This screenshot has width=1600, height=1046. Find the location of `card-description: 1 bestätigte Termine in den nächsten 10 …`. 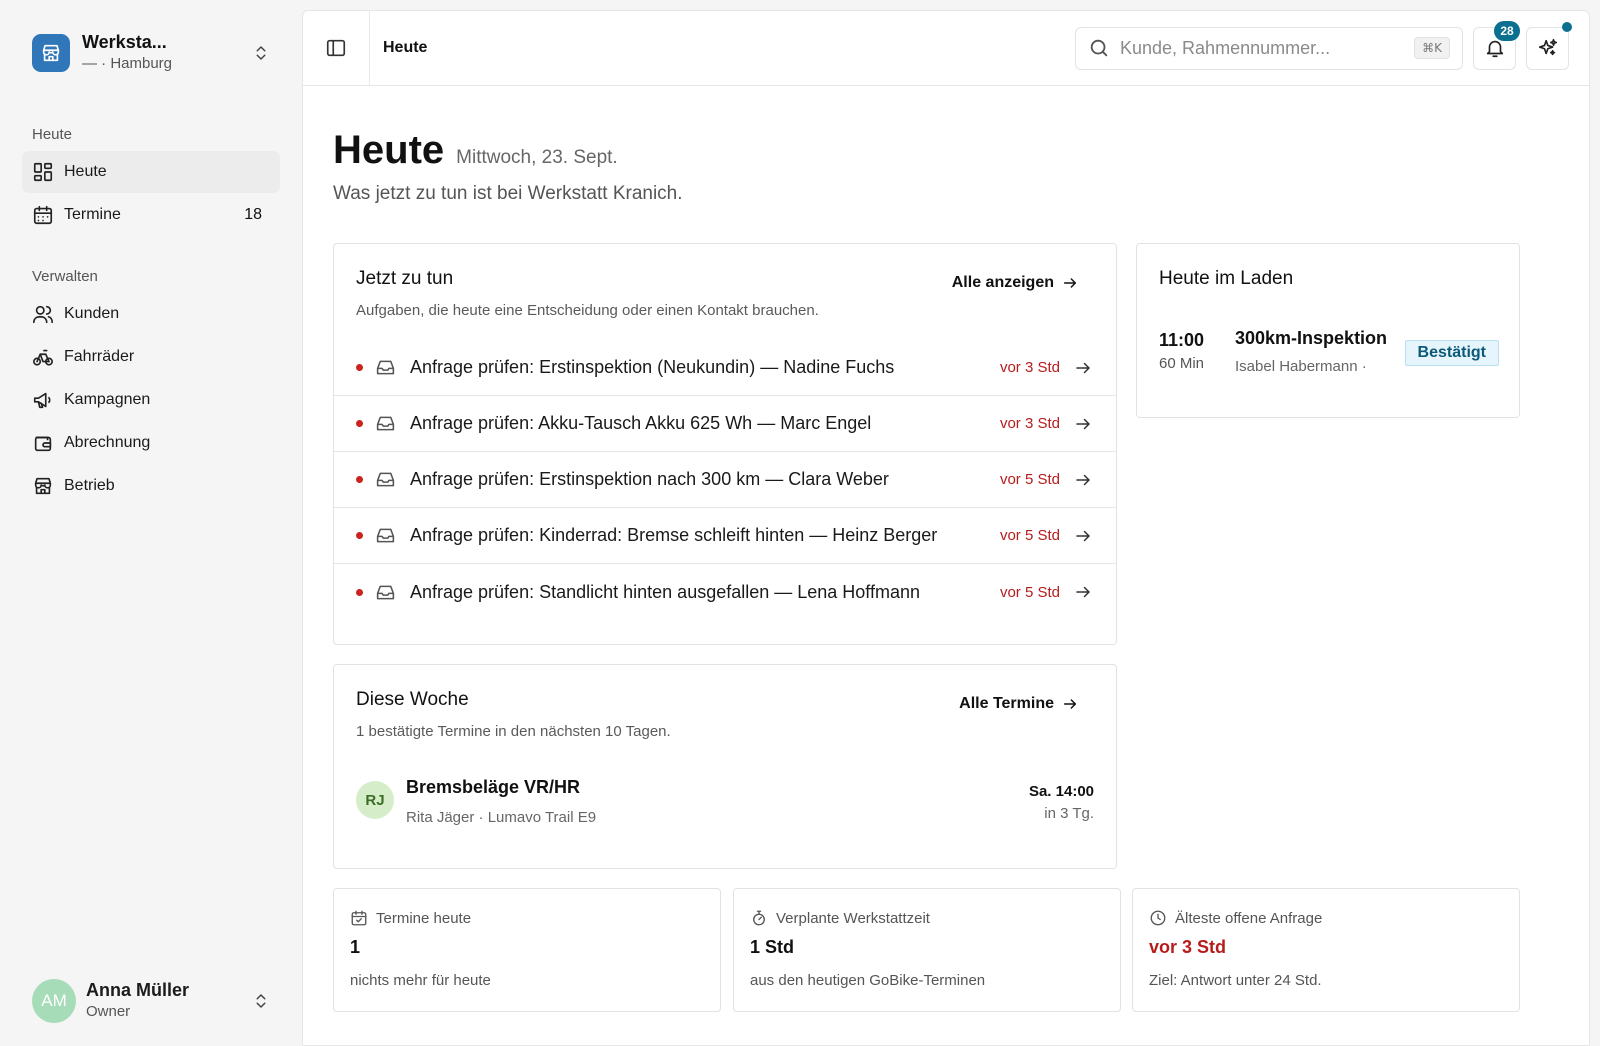

card-description: 1 bestätigte Termine in den nächsten 10 … is located at coordinates (513, 731).